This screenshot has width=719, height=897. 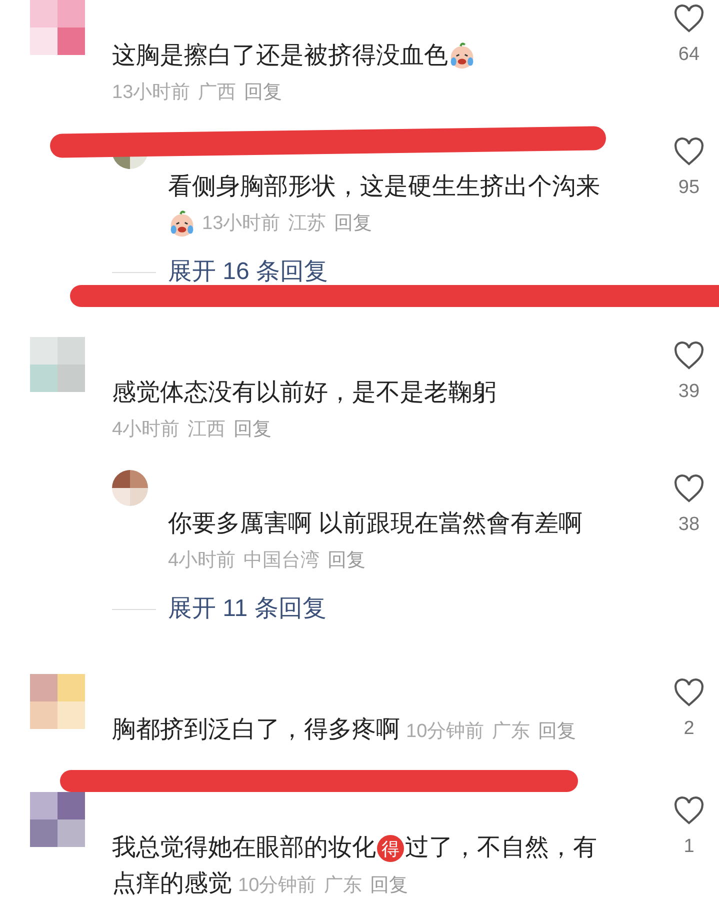 I want to click on expand-replies-link: 展开 11 条回复, so click(x=247, y=609).